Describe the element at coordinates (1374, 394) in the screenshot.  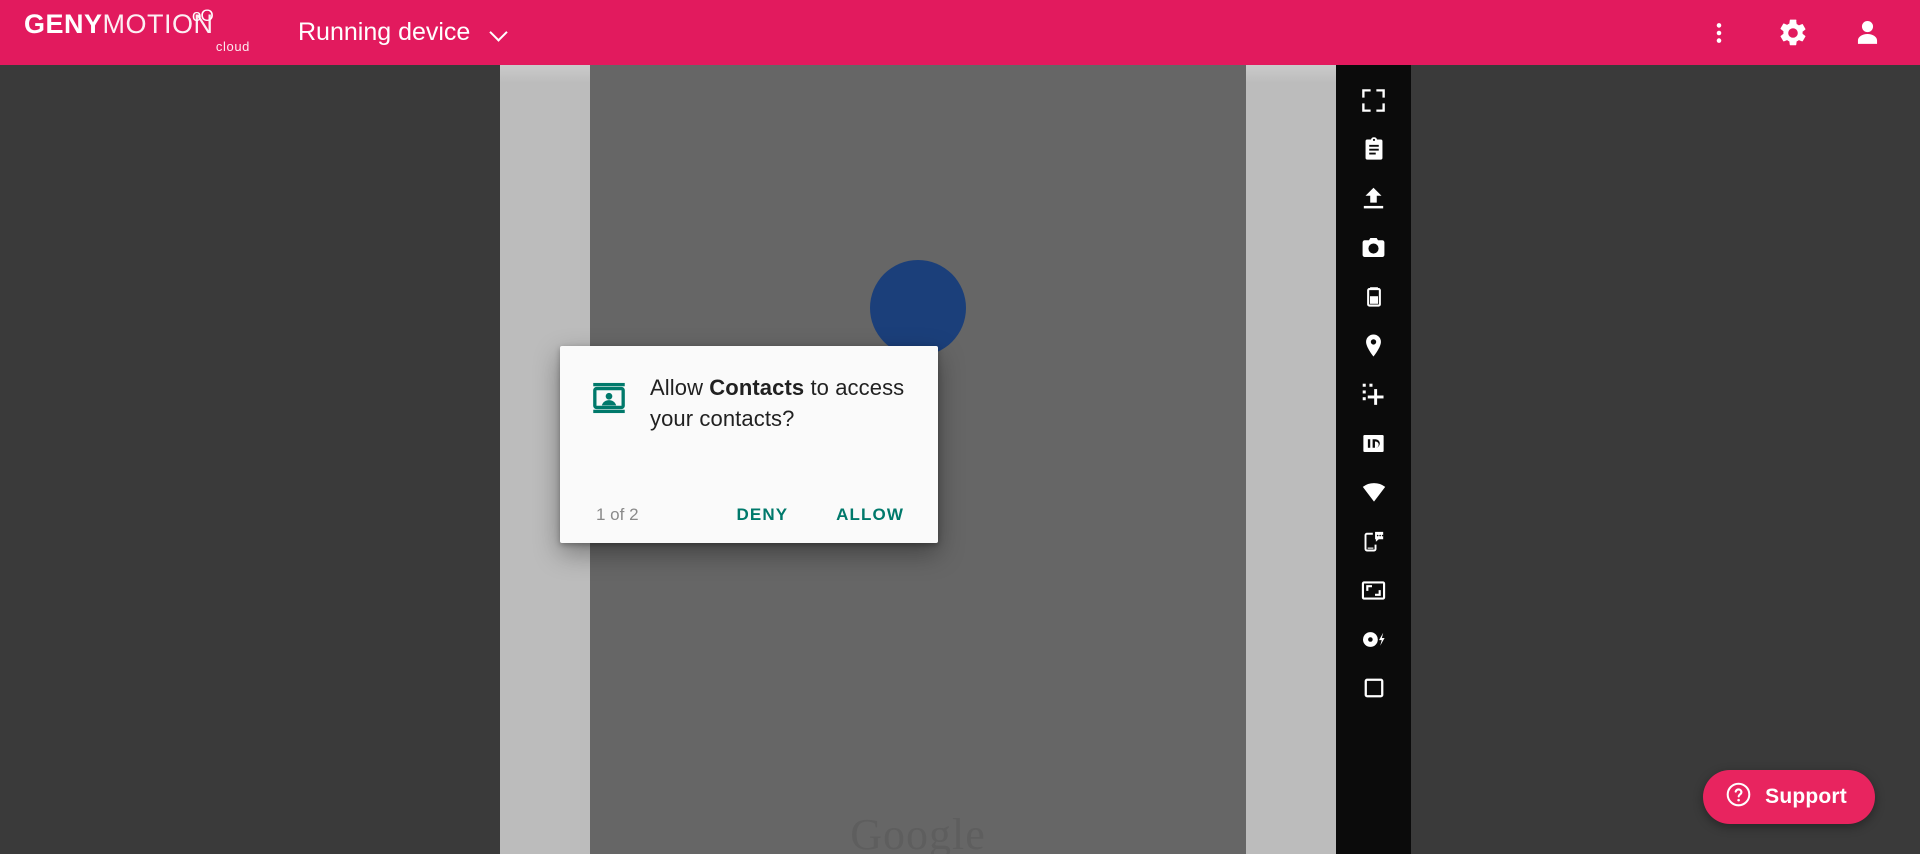
I see `multitouch-plus-icon` at that location.